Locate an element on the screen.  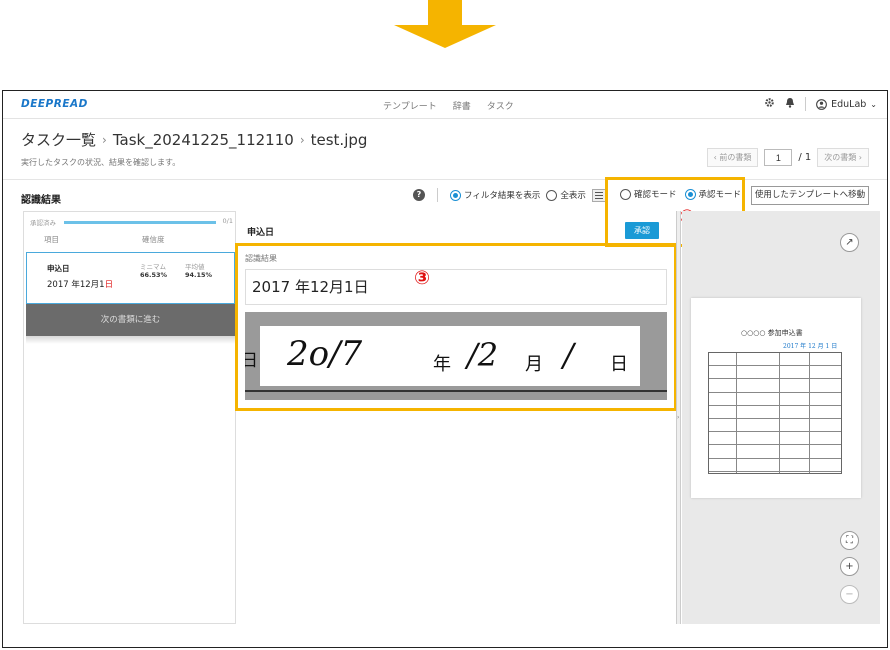
filter-result-radio: フィルタ結果を表示 is located at coordinates (495, 195).